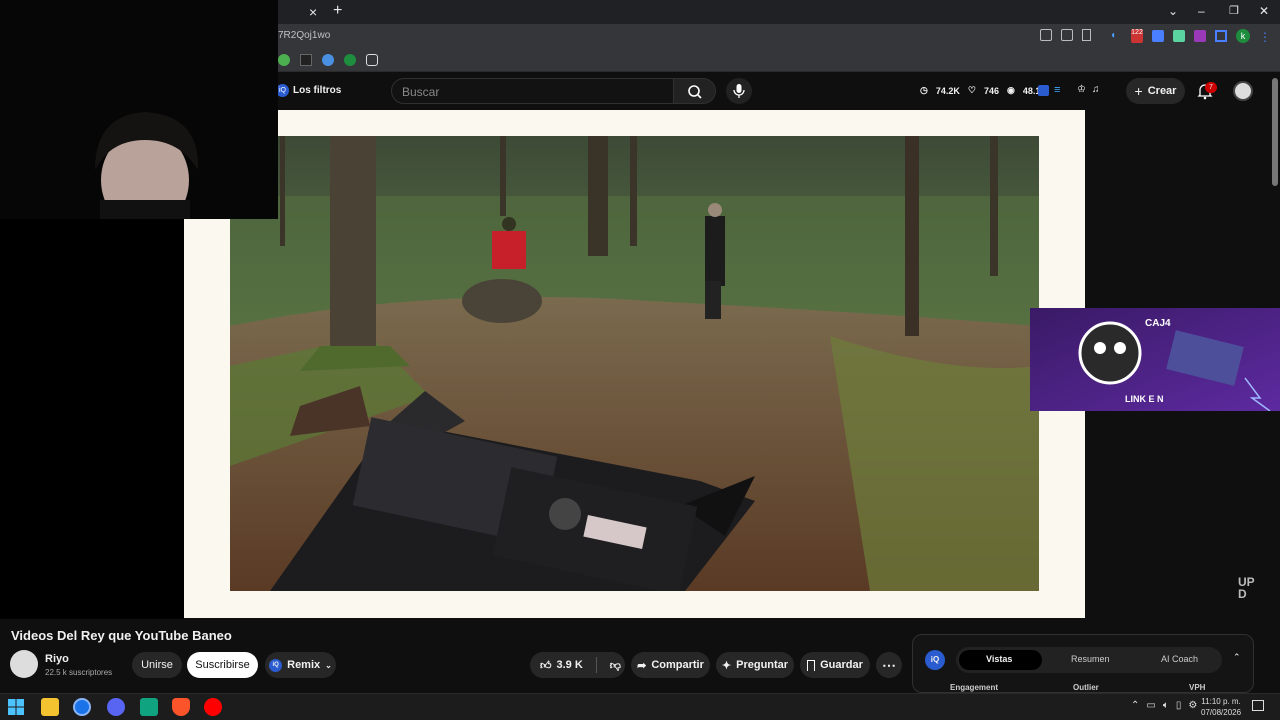 This screenshot has height=720, width=1280. What do you see at coordinates (1158, 36) in the screenshot?
I see `puzzle-icon` at bounding box center [1158, 36].